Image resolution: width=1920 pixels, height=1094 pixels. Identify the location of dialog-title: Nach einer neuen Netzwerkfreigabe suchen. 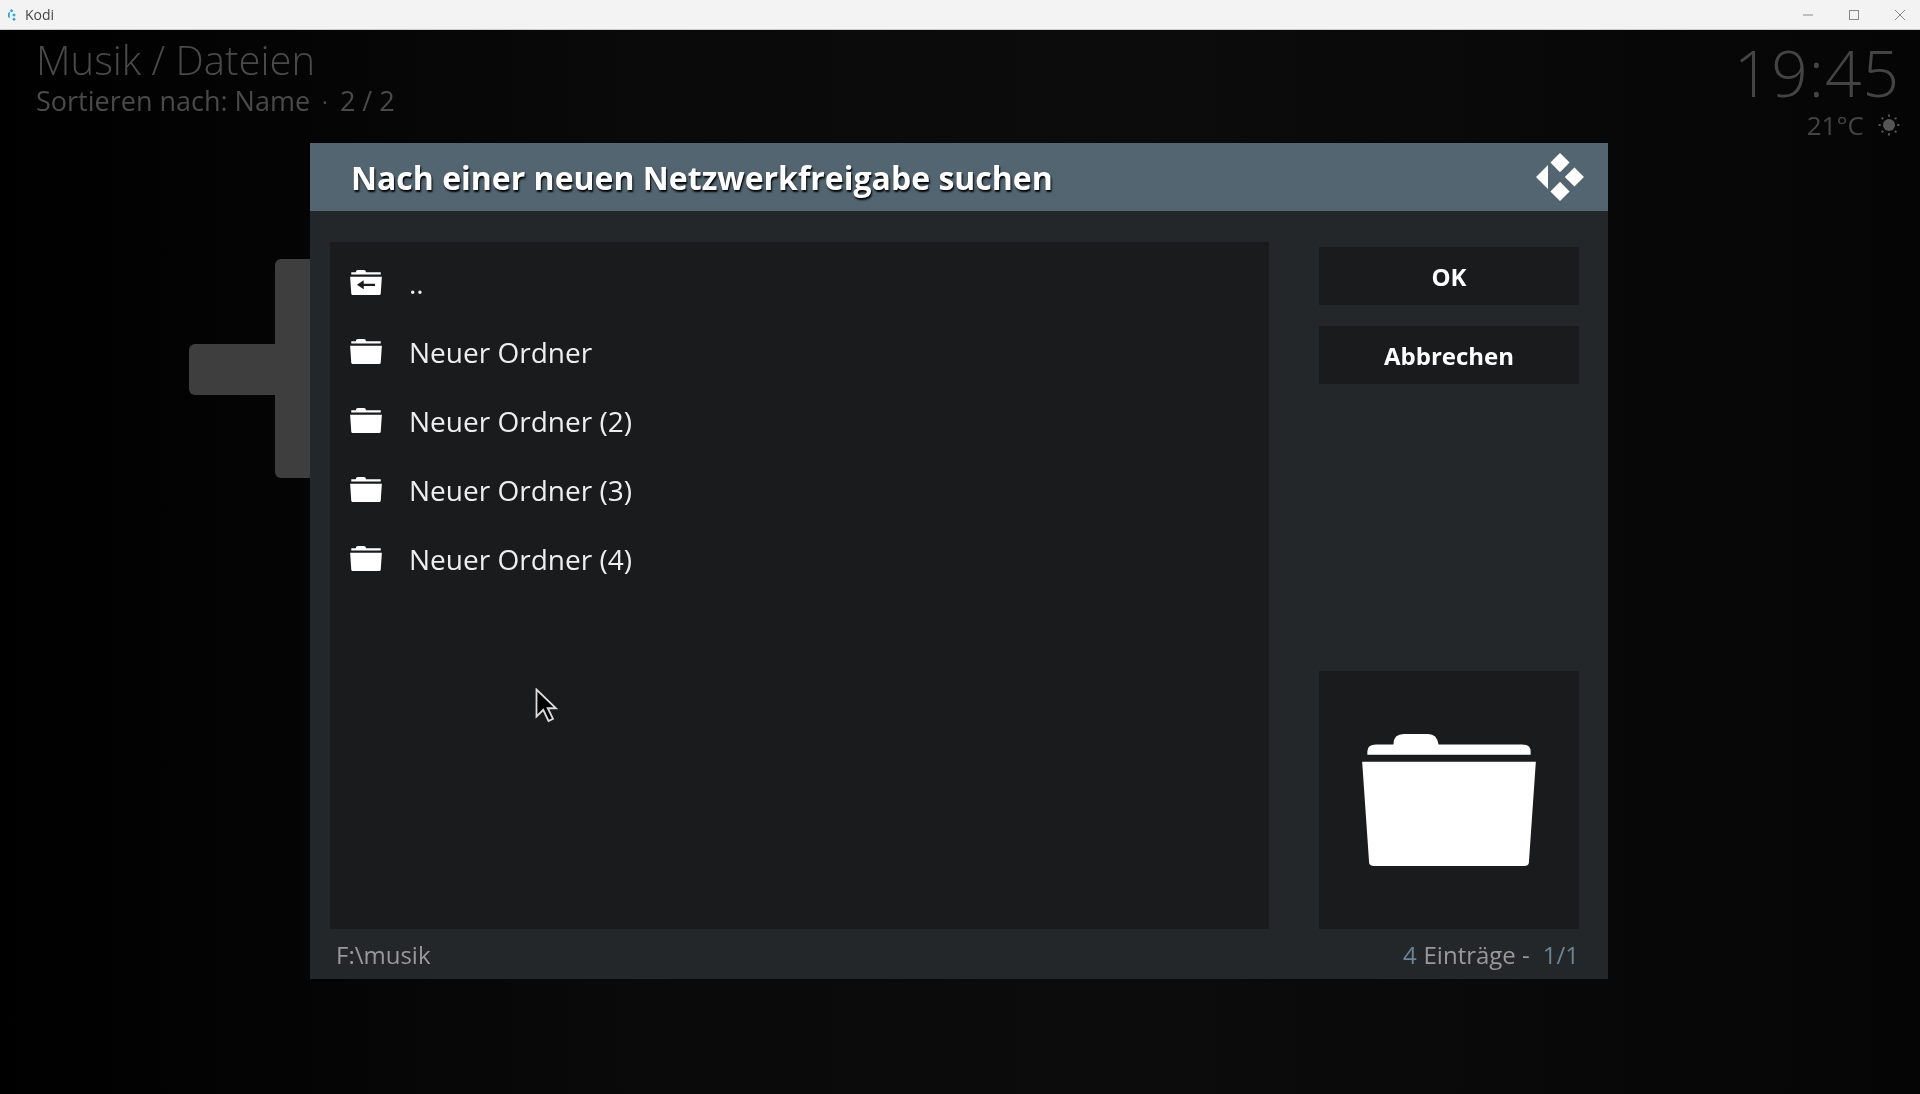
(702, 177).